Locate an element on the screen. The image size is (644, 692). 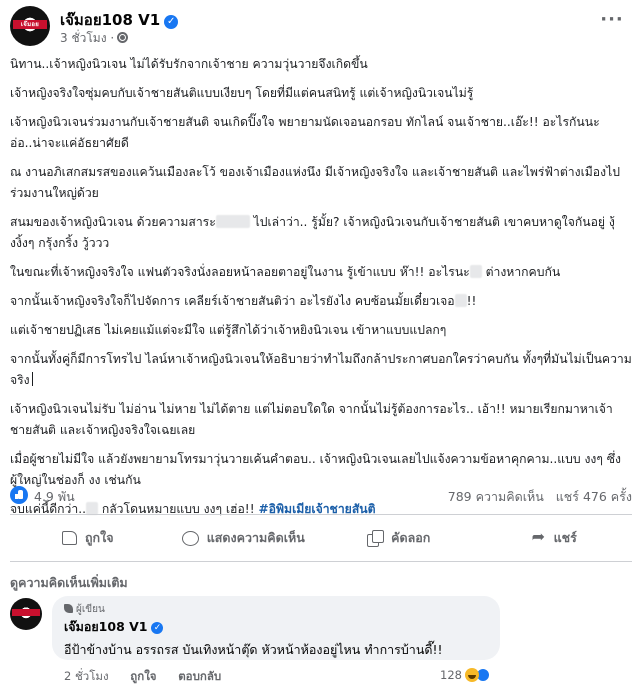
share-button: แชร์ is located at coordinates (555, 538).